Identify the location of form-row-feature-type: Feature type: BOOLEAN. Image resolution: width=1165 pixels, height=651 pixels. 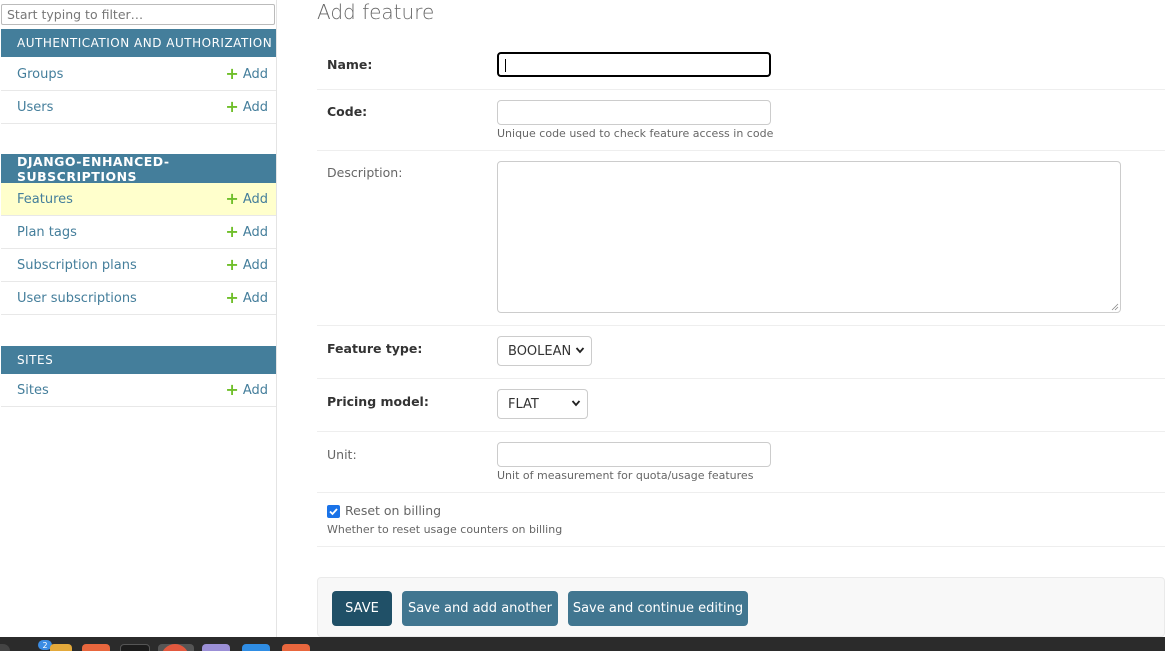
(741, 352).